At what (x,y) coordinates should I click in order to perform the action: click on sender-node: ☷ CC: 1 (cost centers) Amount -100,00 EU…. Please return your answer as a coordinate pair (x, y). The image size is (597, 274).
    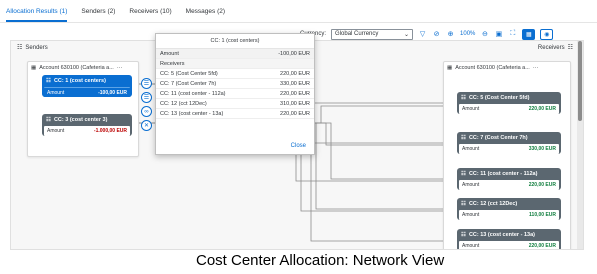
    Looking at the image, I should click on (87, 86).